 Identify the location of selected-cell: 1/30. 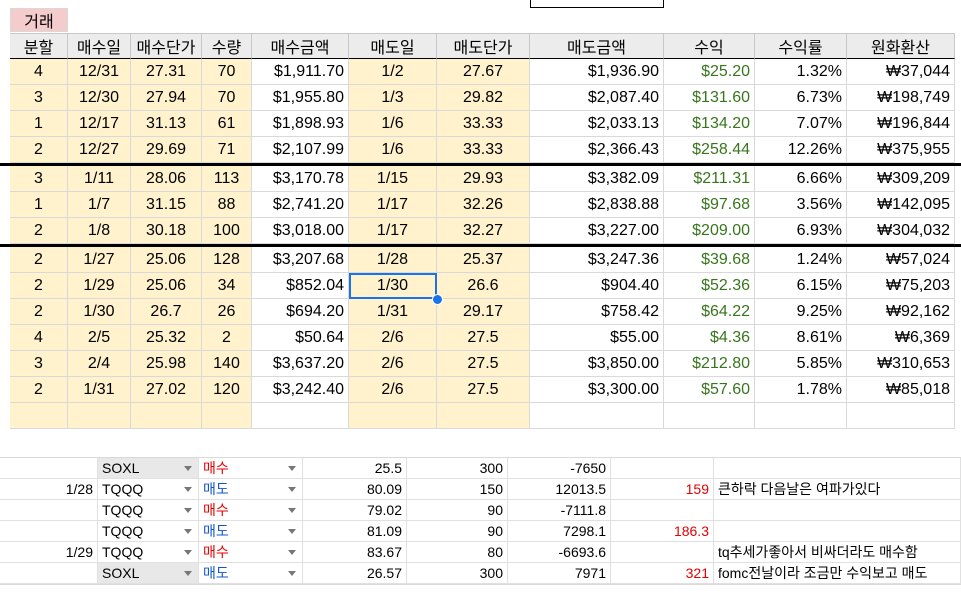
(393, 286).